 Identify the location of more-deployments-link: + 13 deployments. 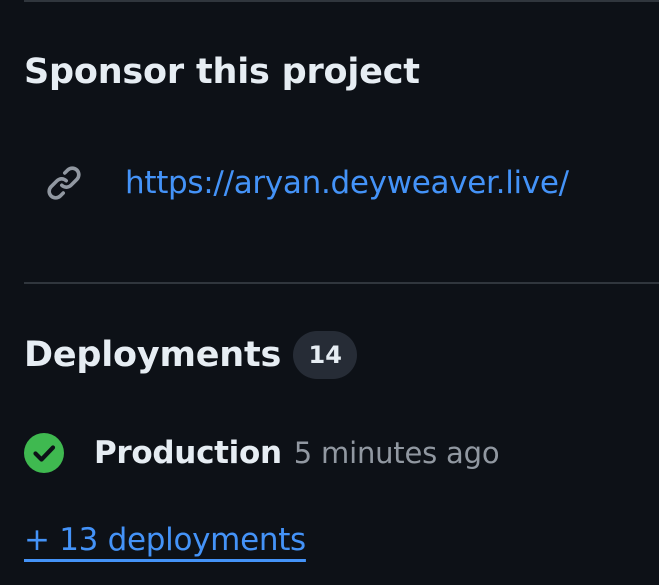
(165, 540).